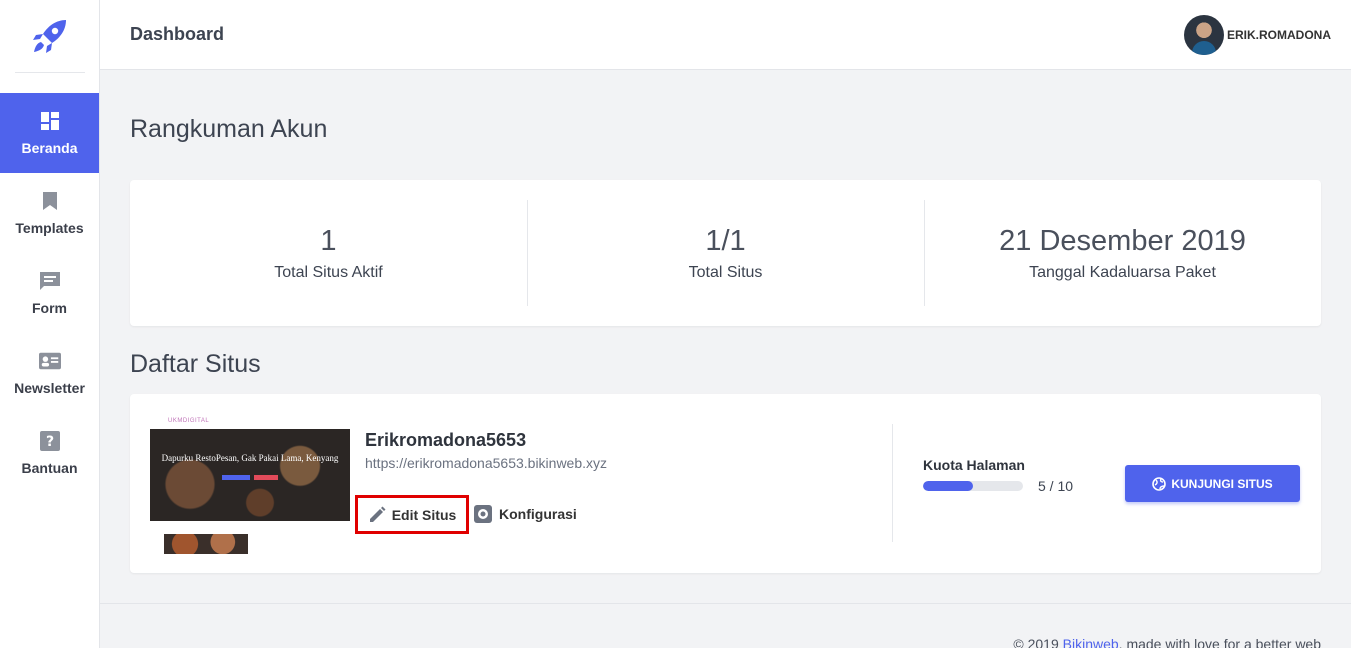 This screenshot has width=1351, height=648. What do you see at coordinates (49, 388) in the screenshot?
I see `sidebar-item-label: Newsletter` at bounding box center [49, 388].